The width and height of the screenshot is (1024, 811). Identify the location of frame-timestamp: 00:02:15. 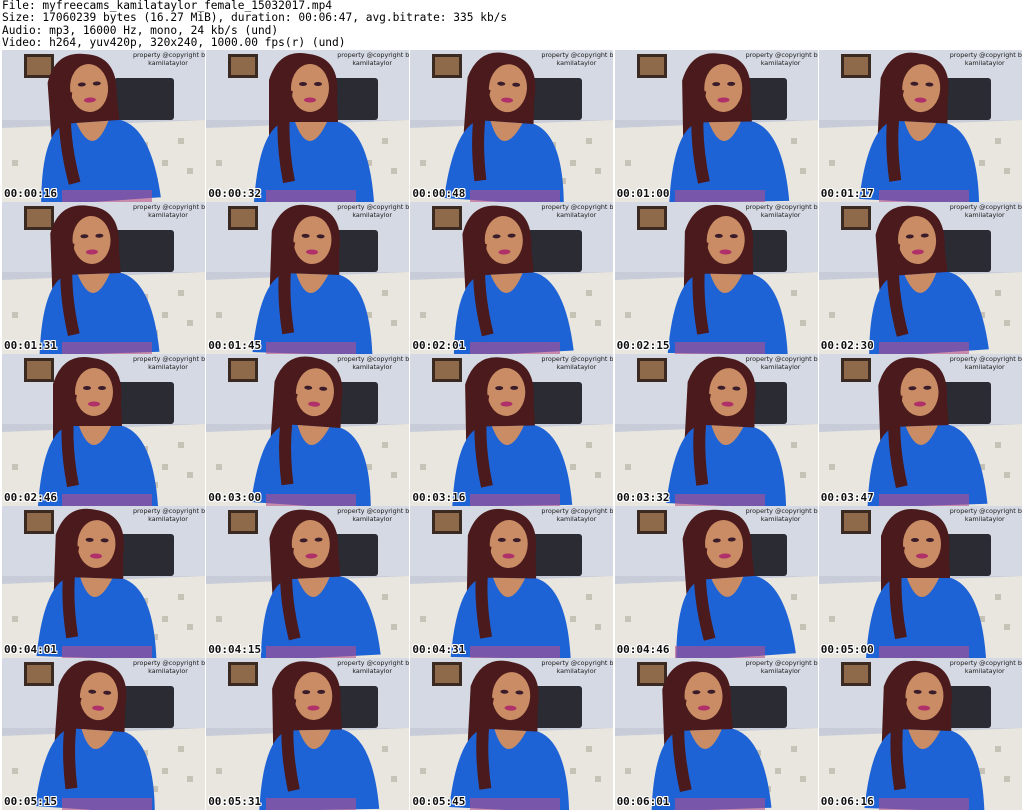
(643, 345).